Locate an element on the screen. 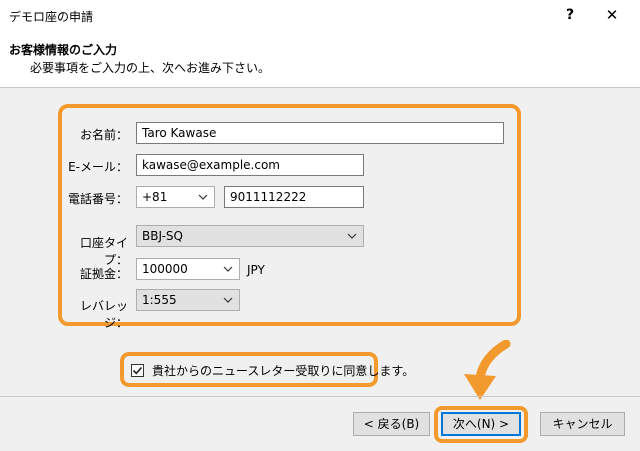 This screenshot has width=640, height=451. name-label: お名前： is located at coordinates (103, 135).